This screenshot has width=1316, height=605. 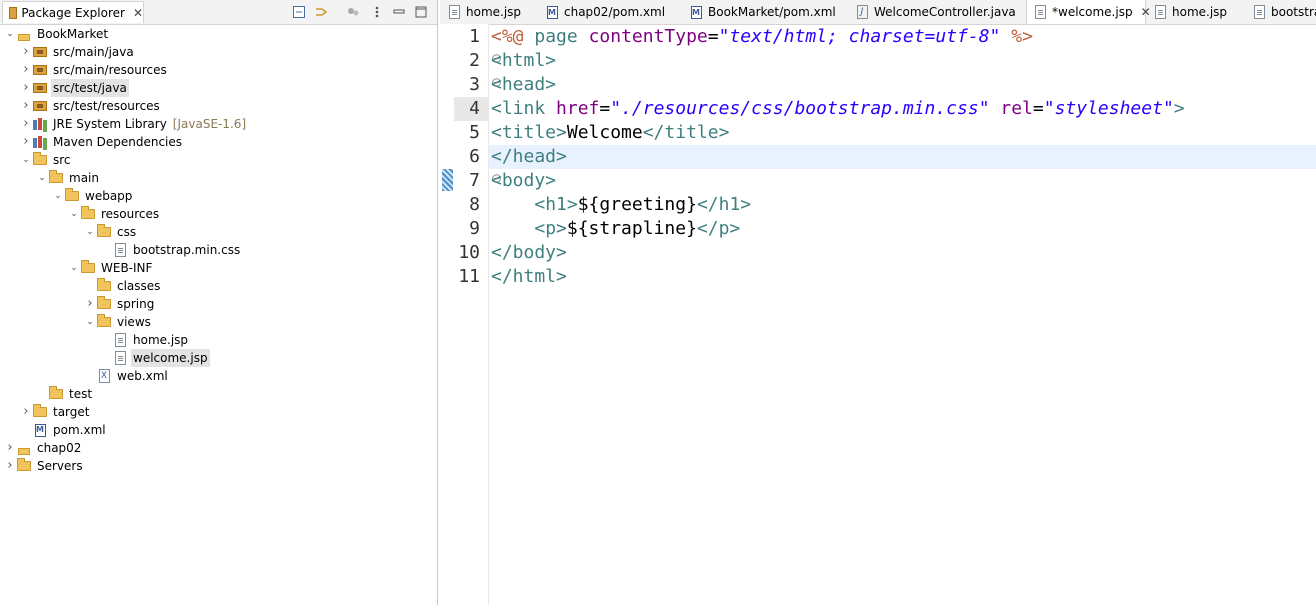 What do you see at coordinates (937, 12) in the screenshot?
I see `editor-tab: J WelcomeController.java` at bounding box center [937, 12].